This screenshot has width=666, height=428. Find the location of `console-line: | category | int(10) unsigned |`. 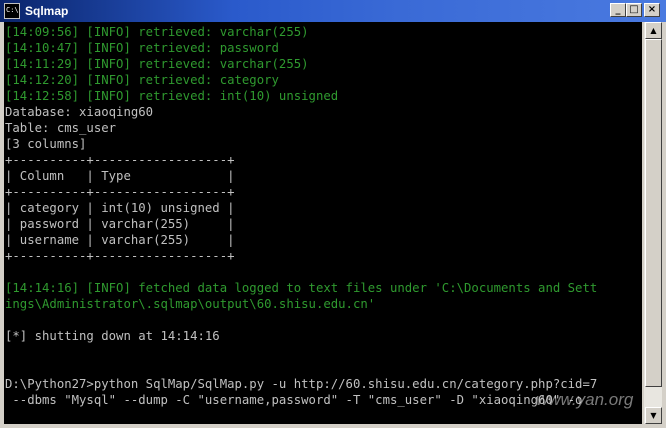

console-line: | category | int(10) unsigned | is located at coordinates (120, 208).